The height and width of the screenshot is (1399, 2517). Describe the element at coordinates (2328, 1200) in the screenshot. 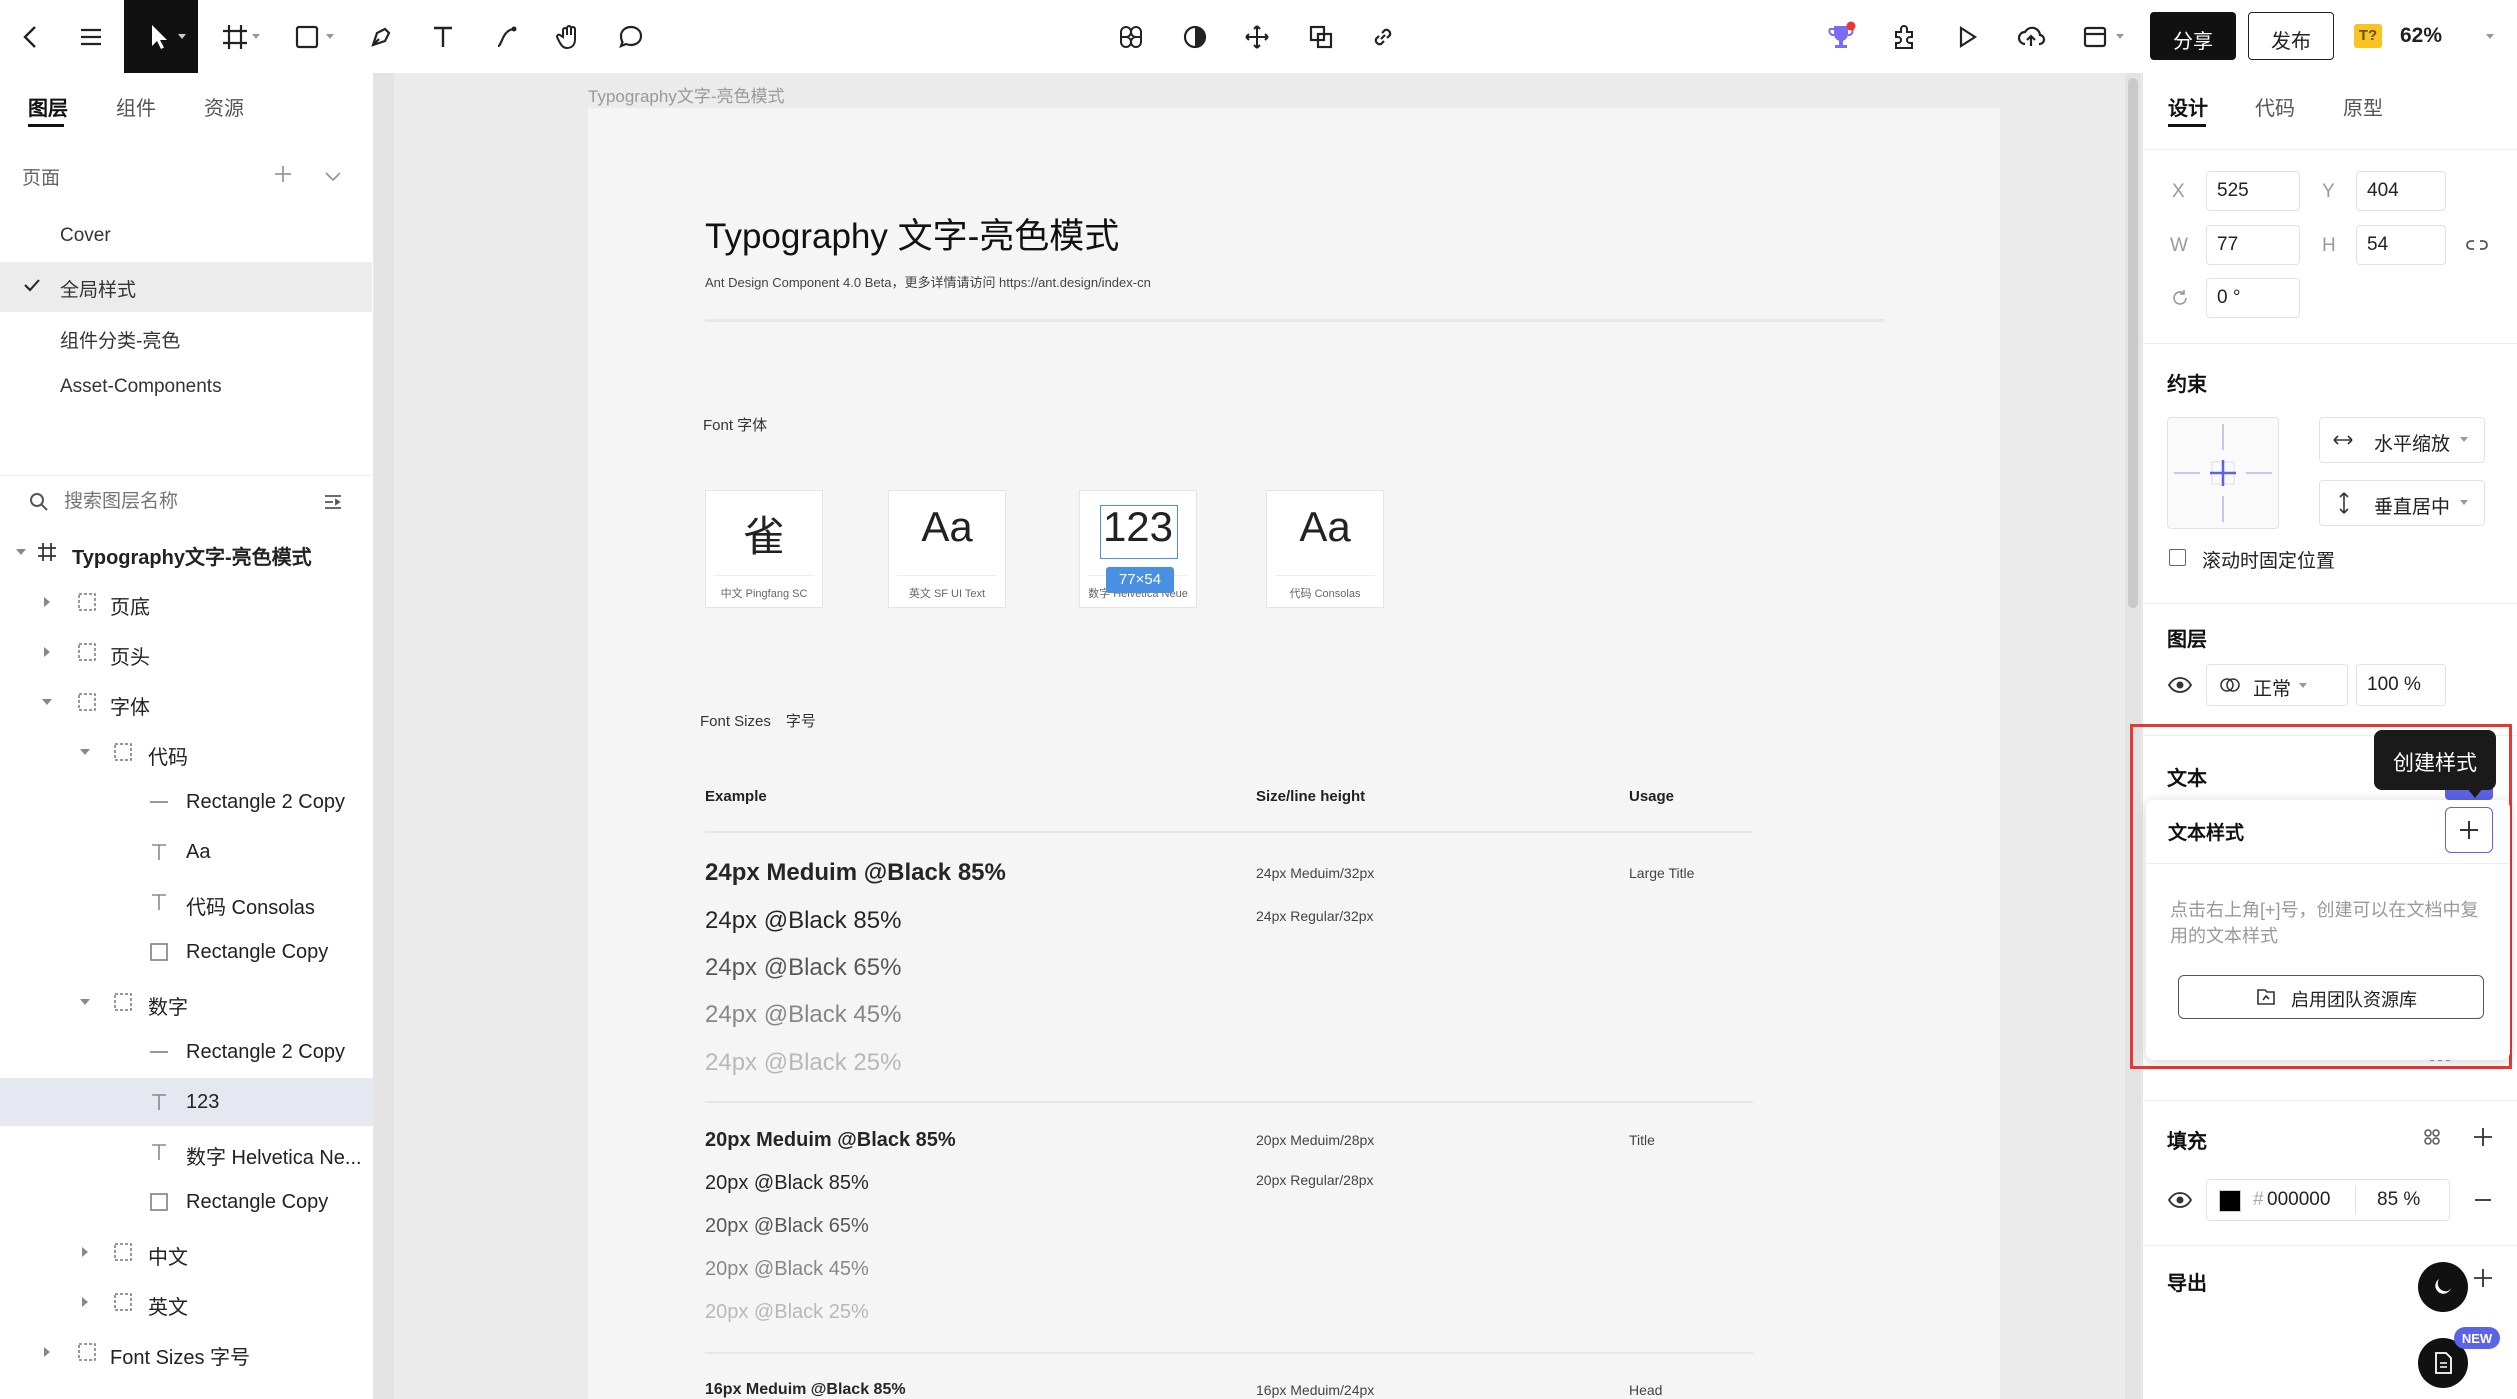

I see `fill-color-input: # 000000 85 %` at that location.